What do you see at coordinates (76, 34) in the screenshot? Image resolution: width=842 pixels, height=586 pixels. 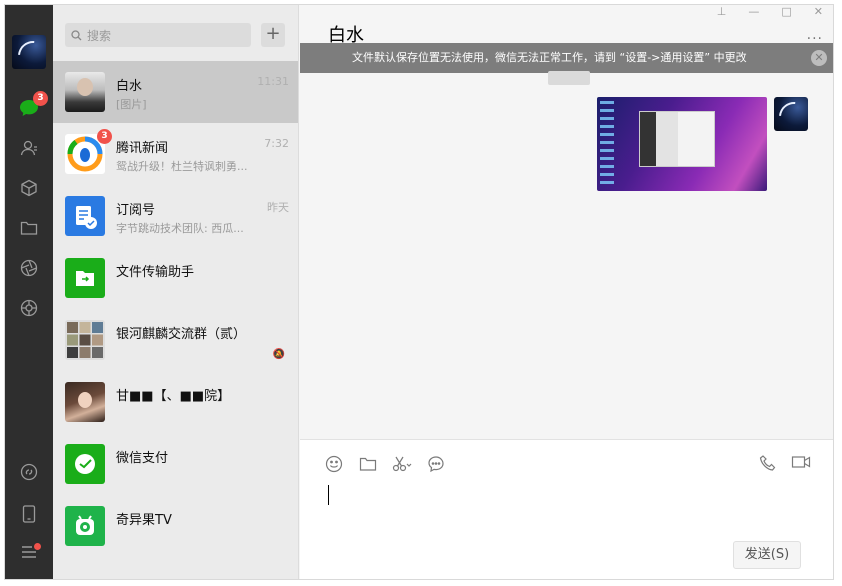 I see `search-icon` at bounding box center [76, 34].